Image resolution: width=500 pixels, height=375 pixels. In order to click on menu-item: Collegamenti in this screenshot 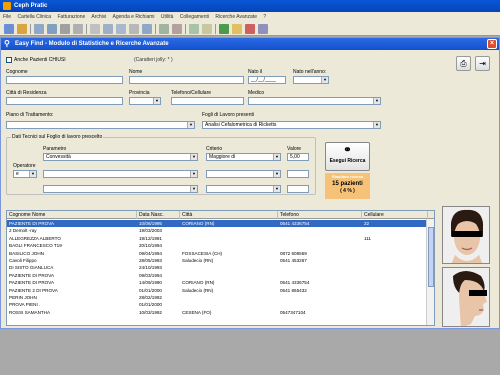, I will do `click(194, 17)`.